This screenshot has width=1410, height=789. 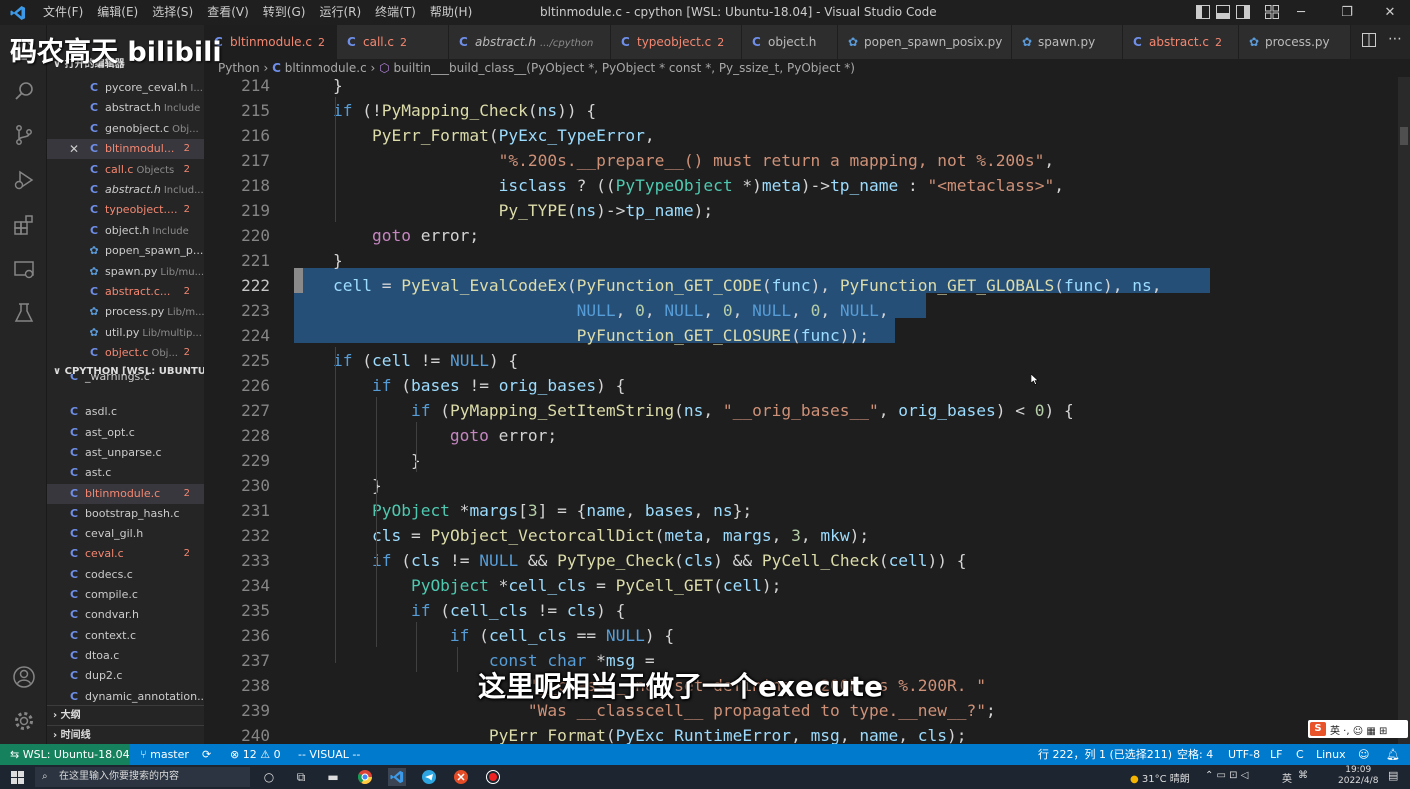 I want to click on file-tree-item: Cast_opt.c, so click(x=125, y=433).